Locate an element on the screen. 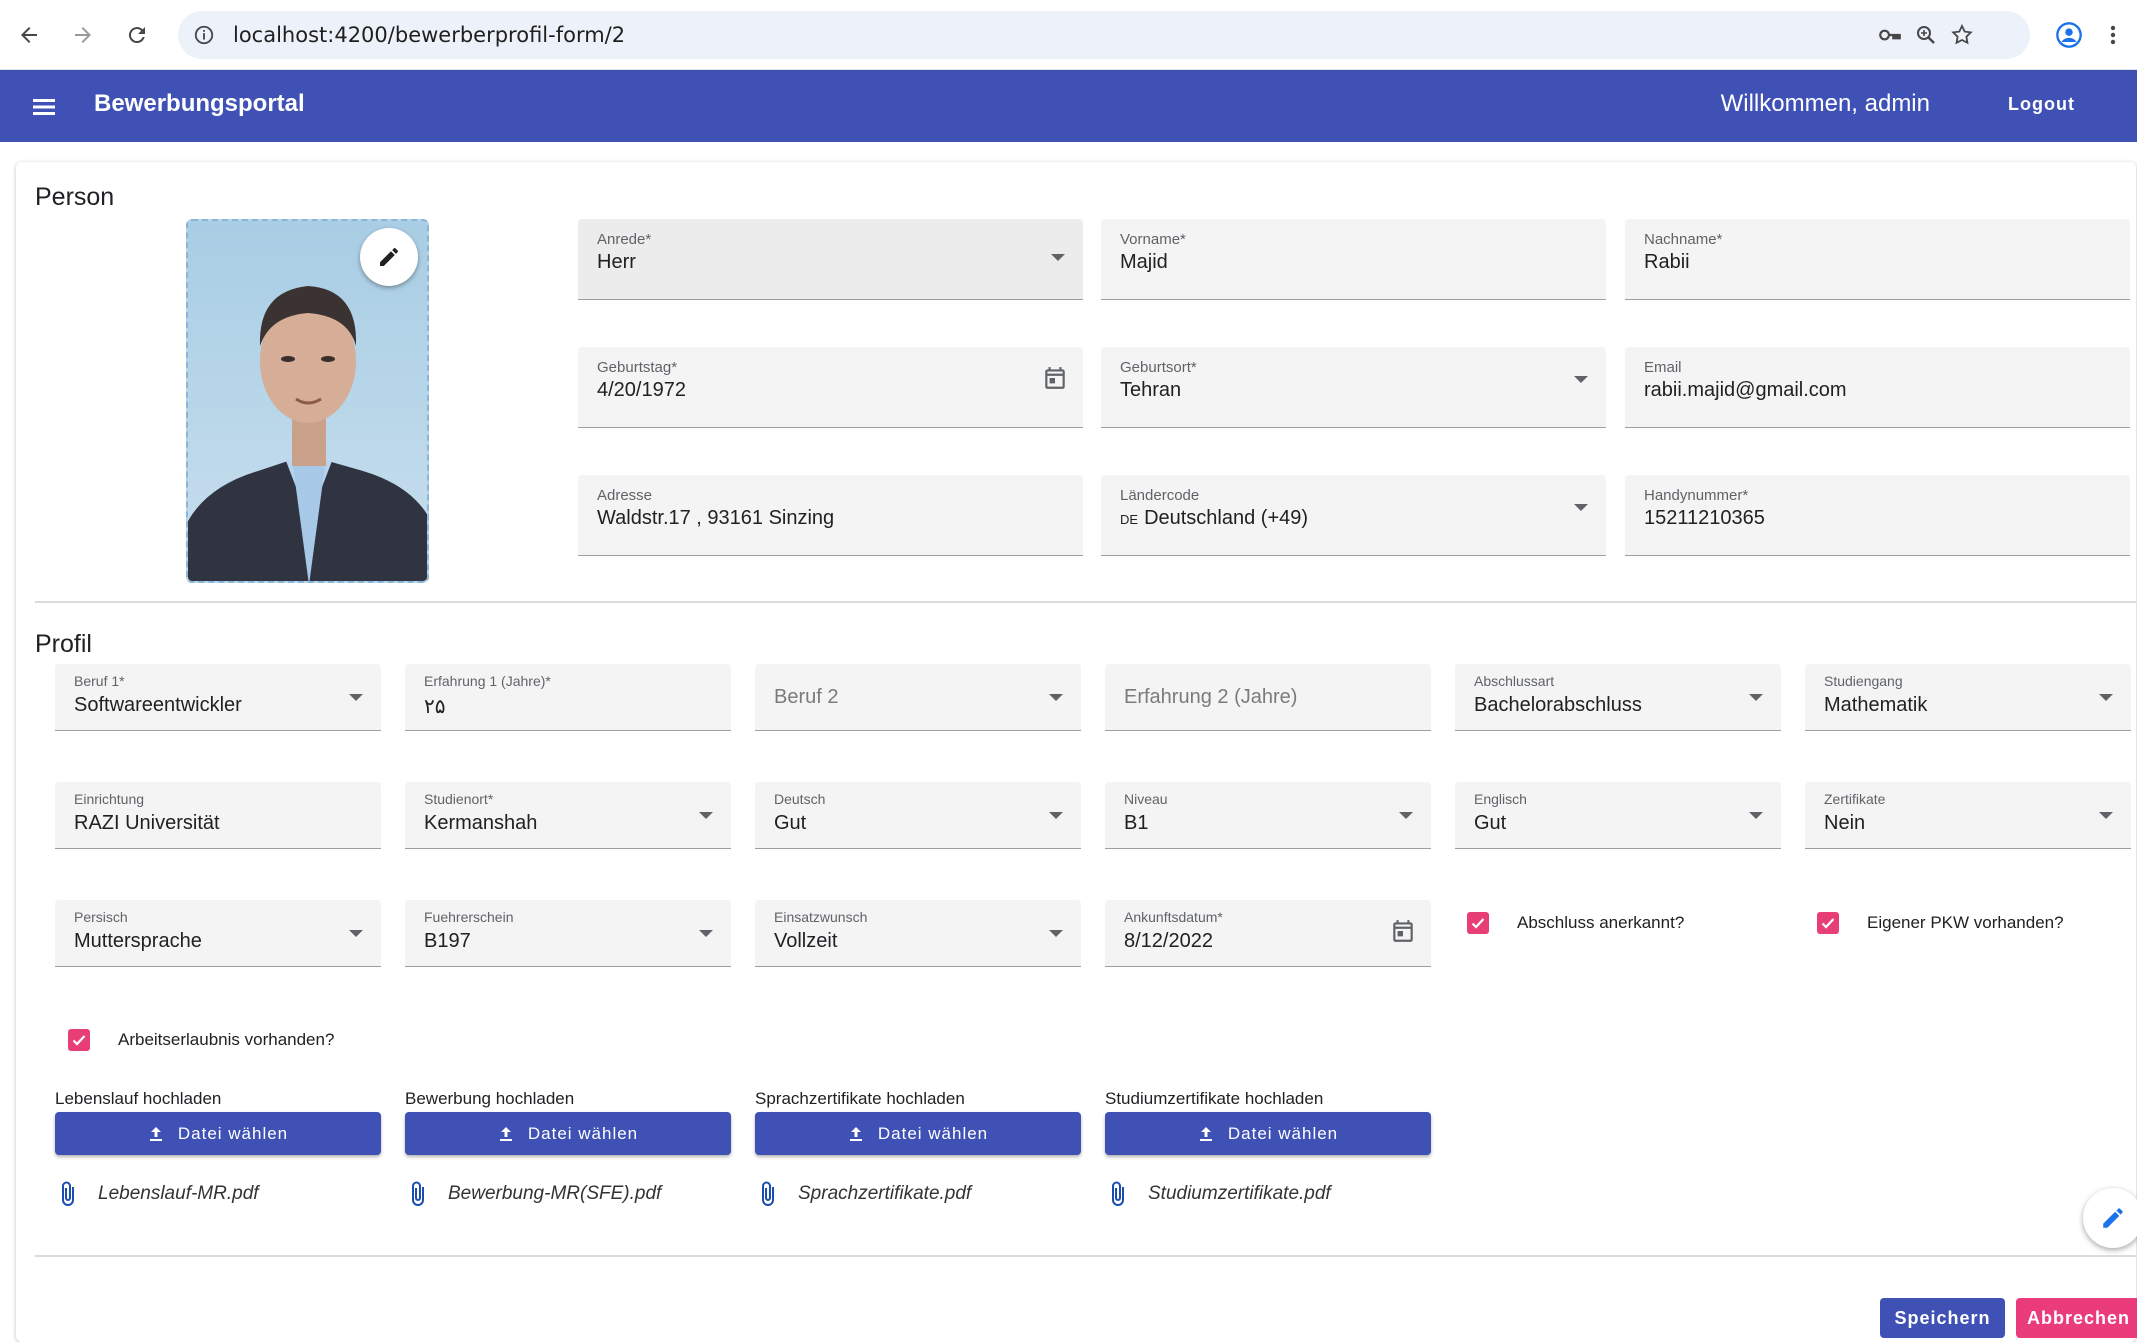 This screenshot has height=1342, width=2137. upload-icon is located at coordinates (855, 1133).